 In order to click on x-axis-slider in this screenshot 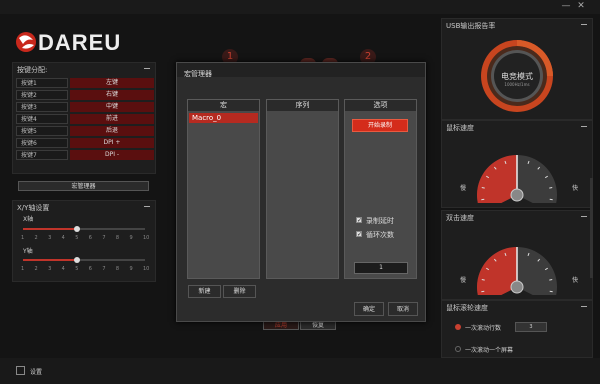, I will do `click(84, 229)`.